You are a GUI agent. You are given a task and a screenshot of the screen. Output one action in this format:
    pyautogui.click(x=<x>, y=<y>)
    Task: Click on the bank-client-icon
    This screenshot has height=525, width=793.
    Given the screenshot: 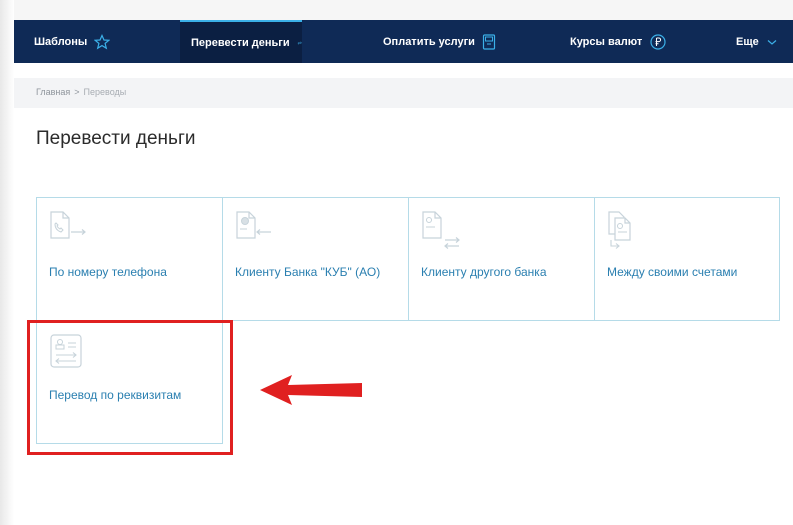 What is the action you would take?
    pyautogui.click(x=253, y=225)
    